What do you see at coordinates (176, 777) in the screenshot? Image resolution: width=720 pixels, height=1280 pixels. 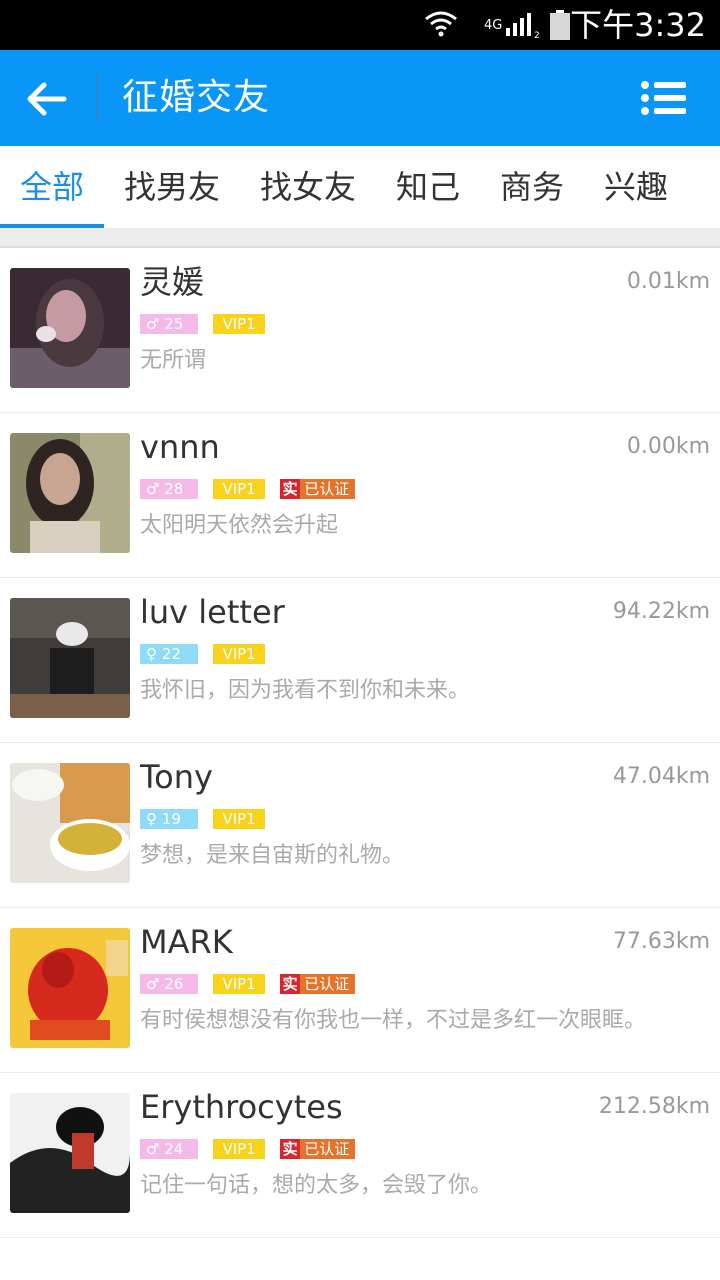 I see `user-name: Tony` at bounding box center [176, 777].